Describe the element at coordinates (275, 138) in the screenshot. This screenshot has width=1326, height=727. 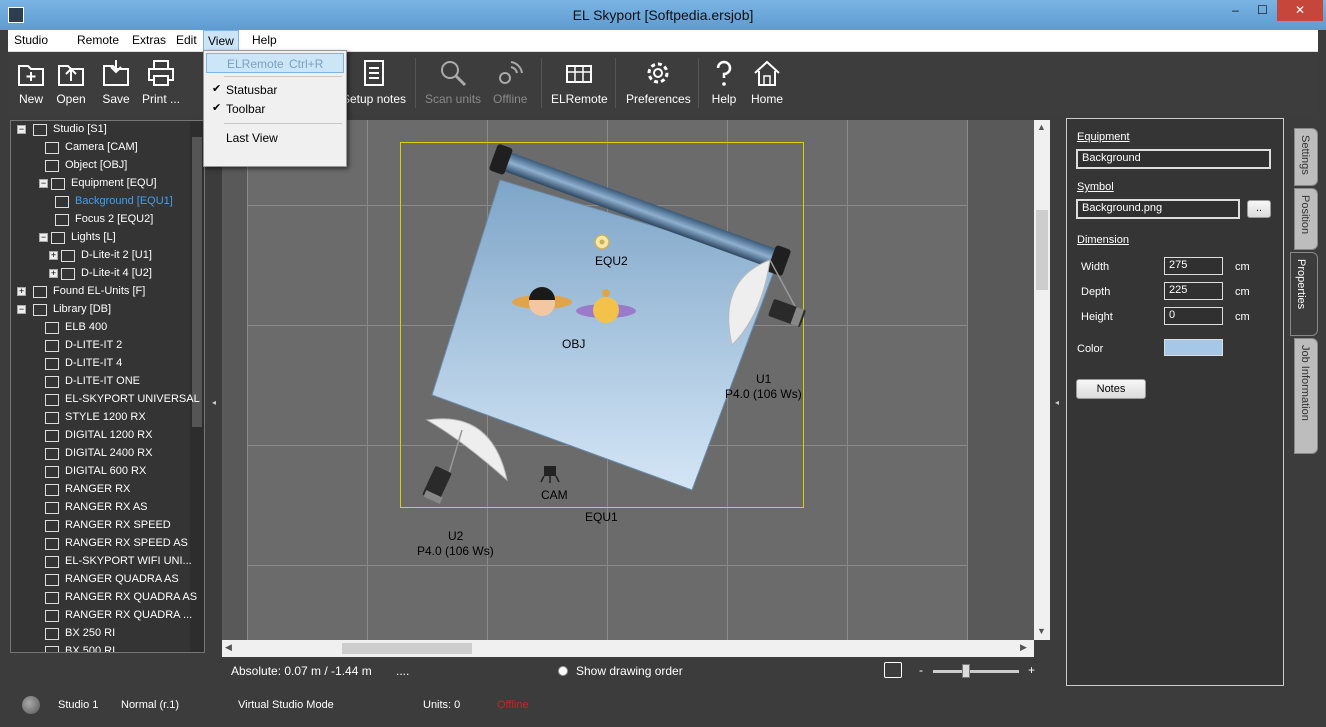
I see `view-menu-last-view: Last View` at that location.